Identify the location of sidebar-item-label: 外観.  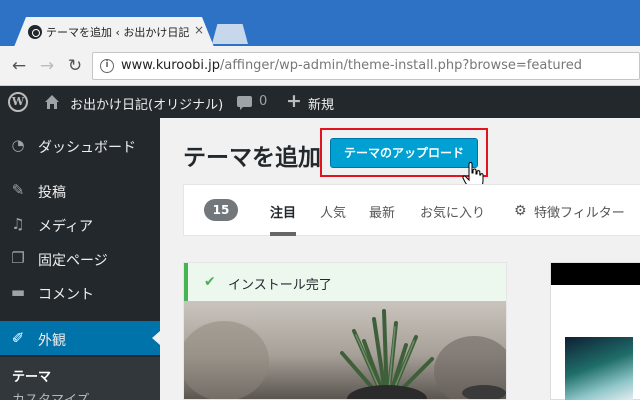
(52, 341).